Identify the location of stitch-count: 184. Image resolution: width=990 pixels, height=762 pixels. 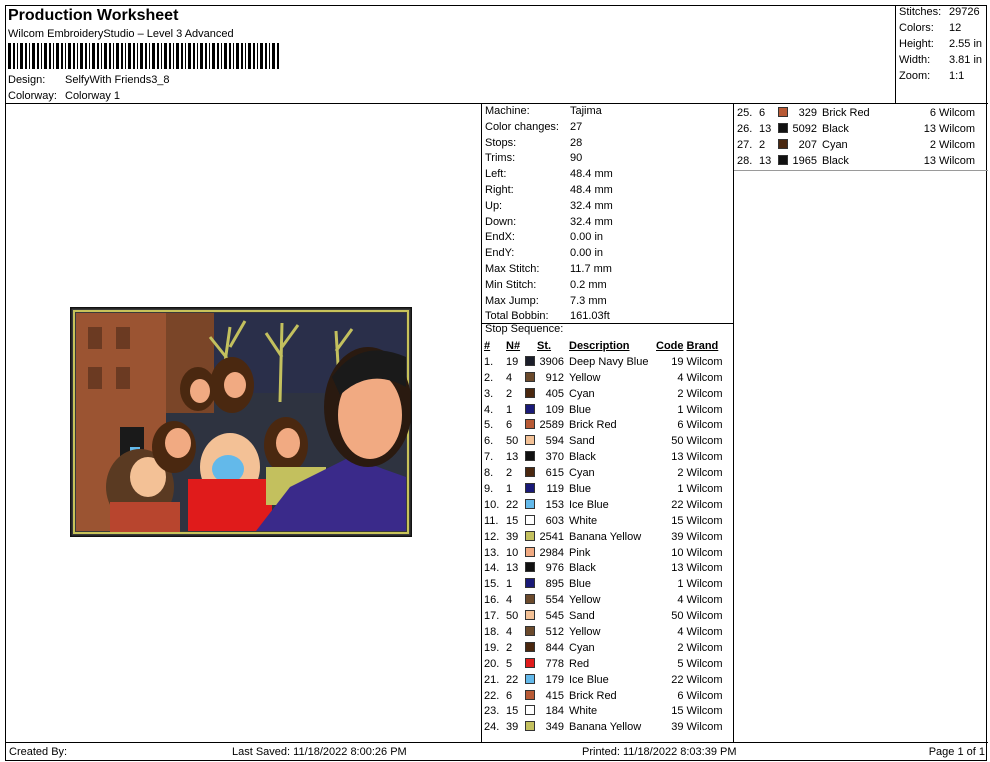
(554, 711).